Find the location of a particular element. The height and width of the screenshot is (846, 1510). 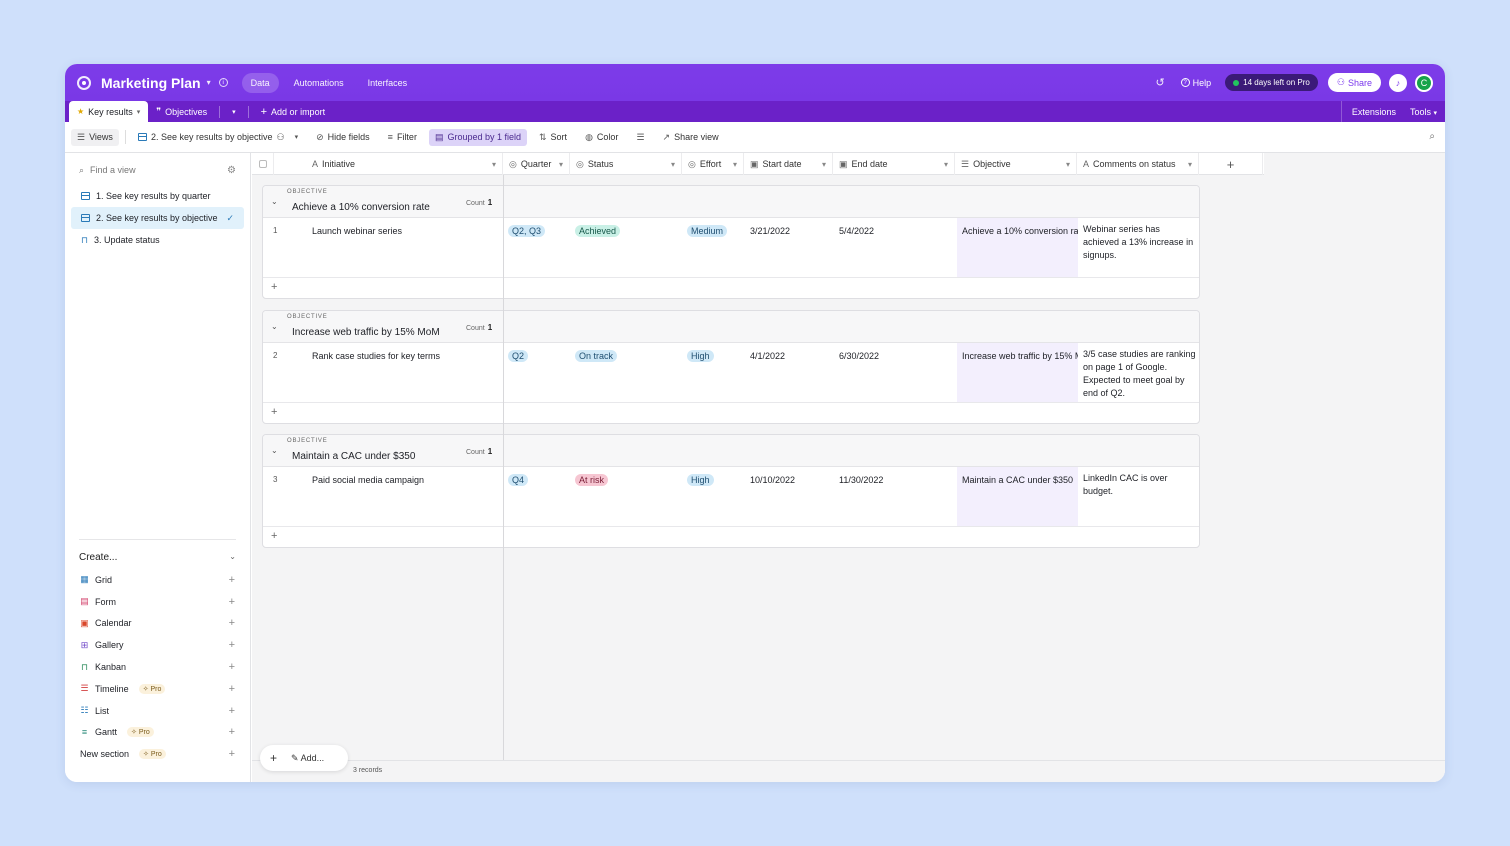

frozen-column-divider is located at coordinates (503, 478).